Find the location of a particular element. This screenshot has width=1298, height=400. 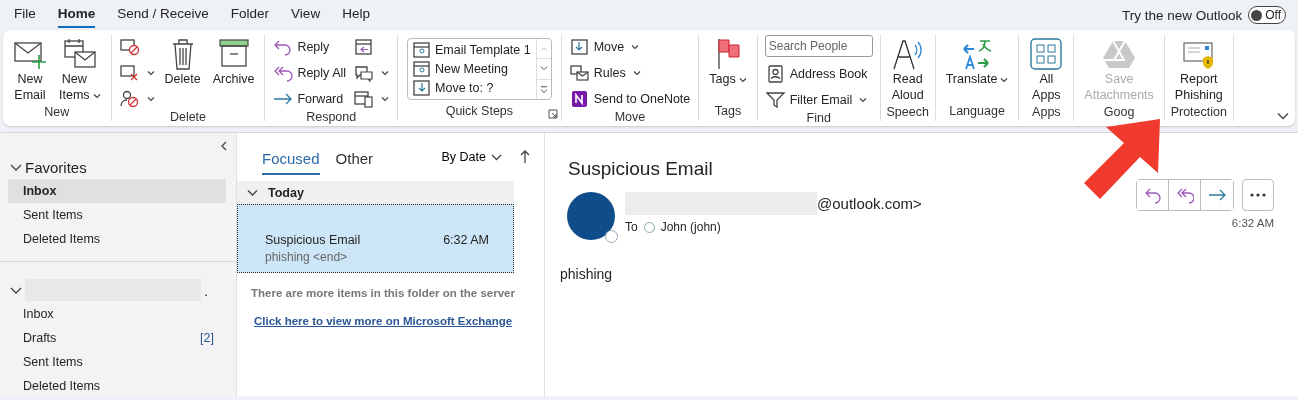

onenote-icon is located at coordinates (579, 98).